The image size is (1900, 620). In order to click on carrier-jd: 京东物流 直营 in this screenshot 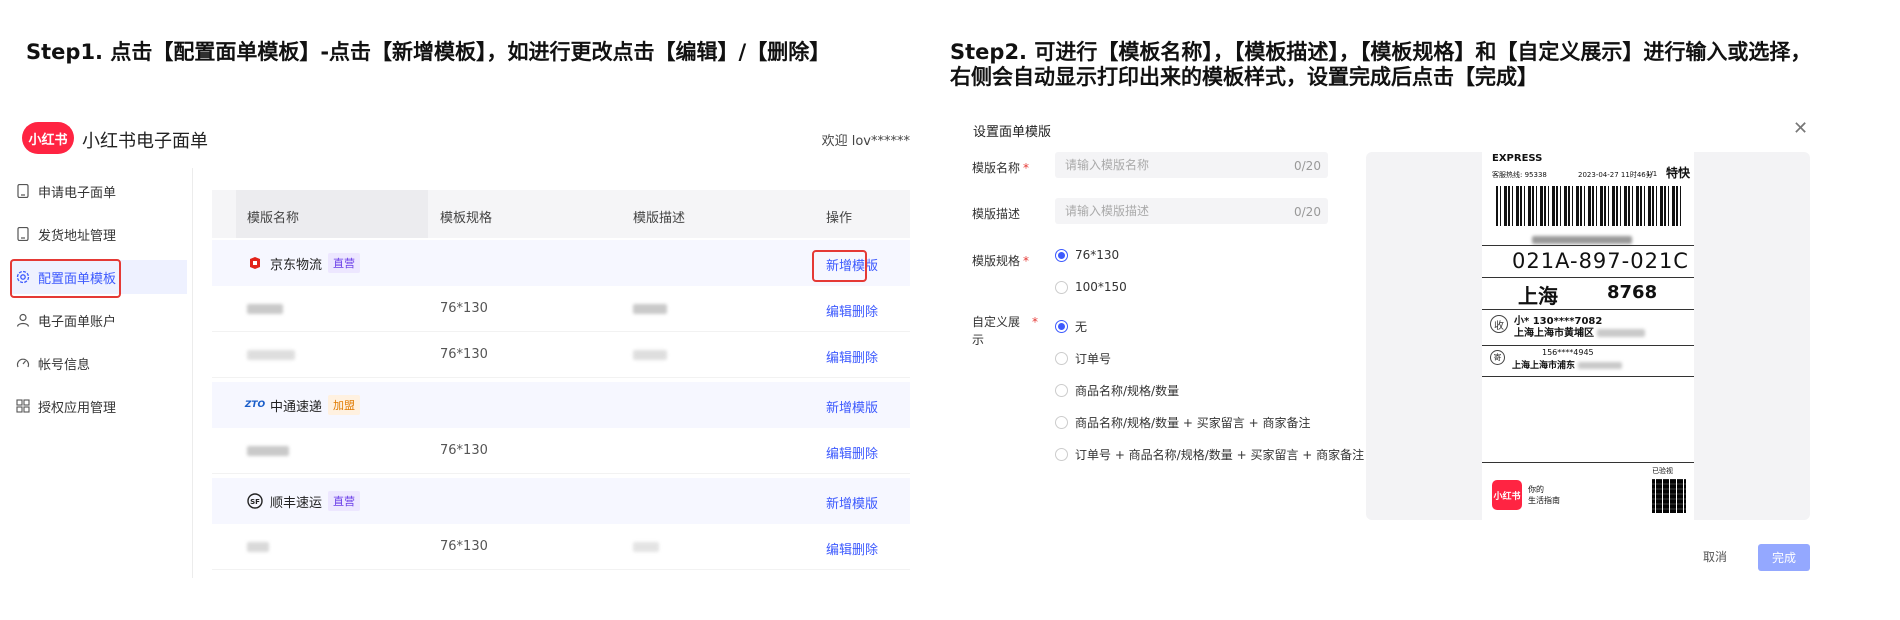, I will do `click(304, 263)`.